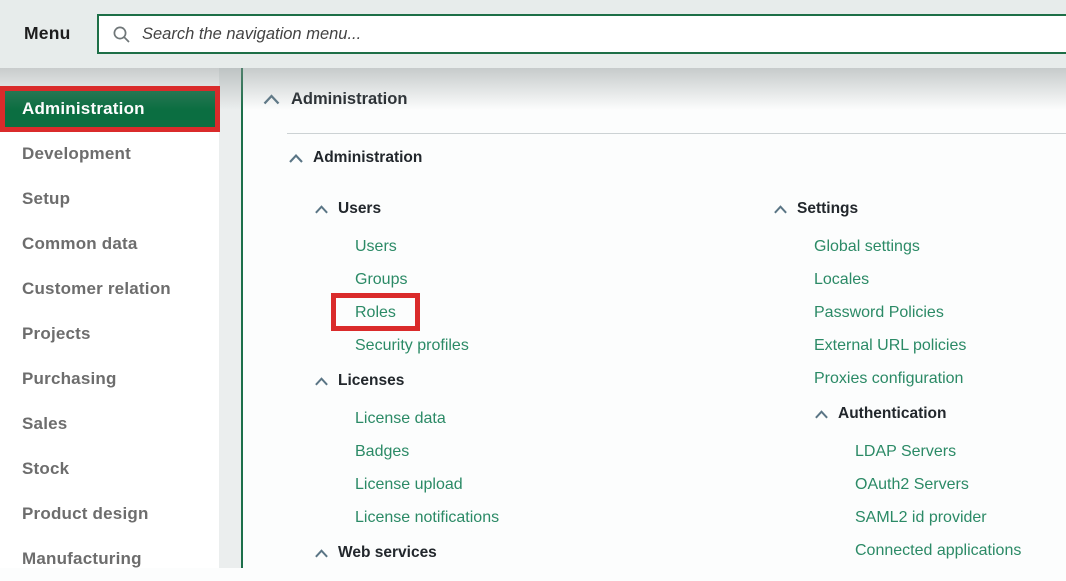 The width and height of the screenshot is (1066, 581). Describe the element at coordinates (121, 34) in the screenshot. I see `search-icon` at that location.